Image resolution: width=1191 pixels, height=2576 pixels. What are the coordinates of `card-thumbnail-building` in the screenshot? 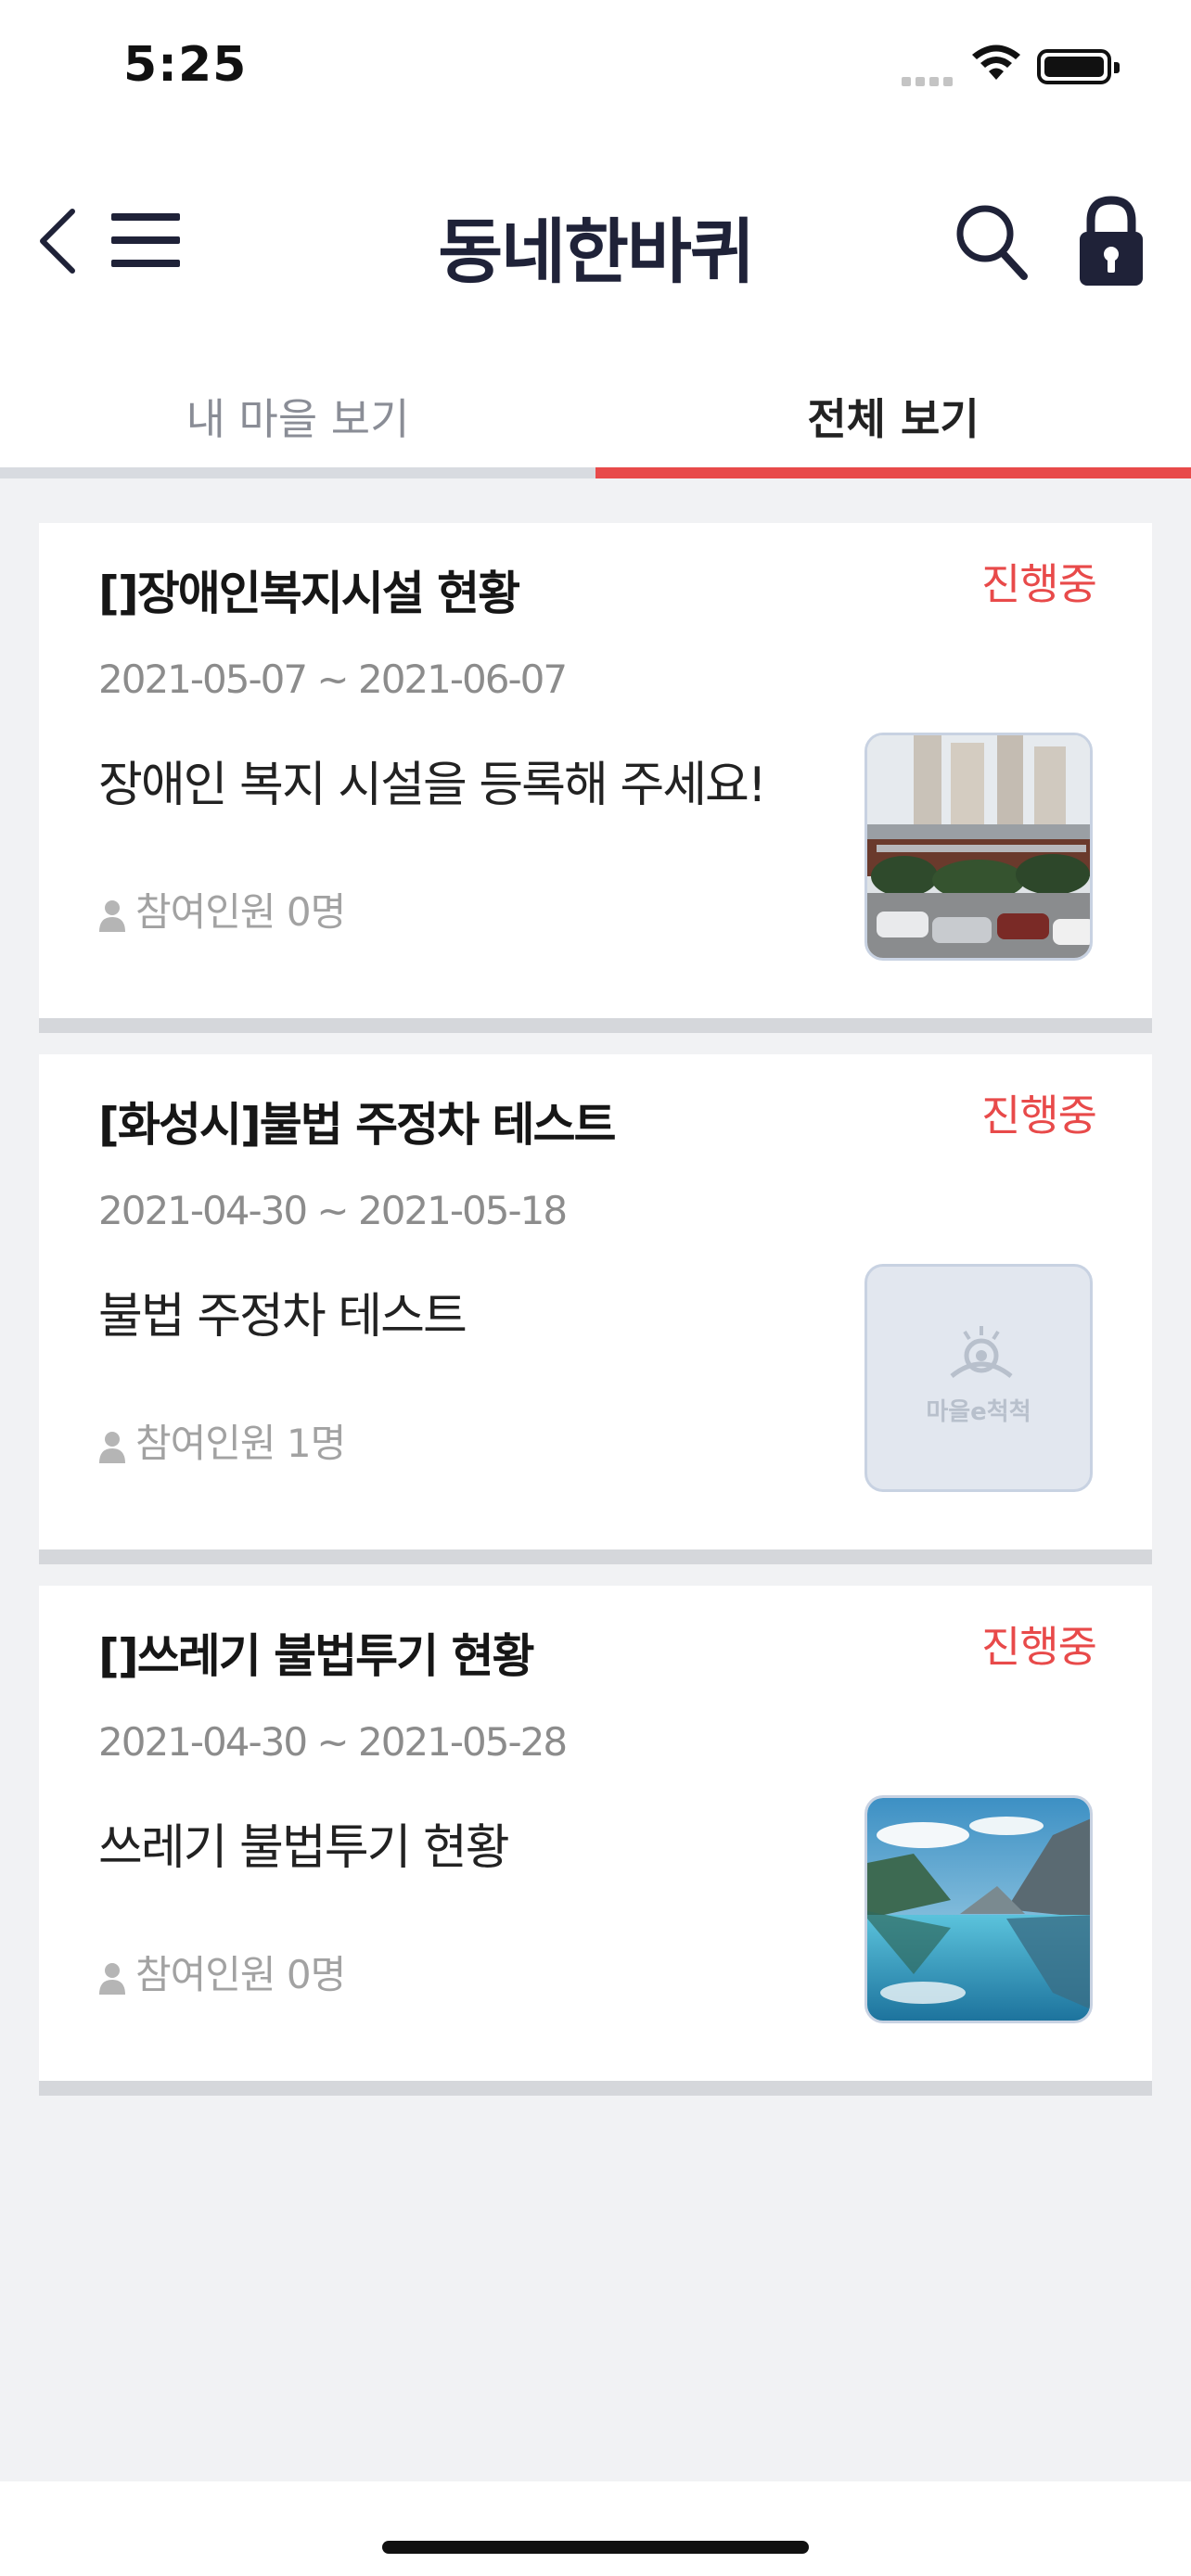 It's located at (978, 847).